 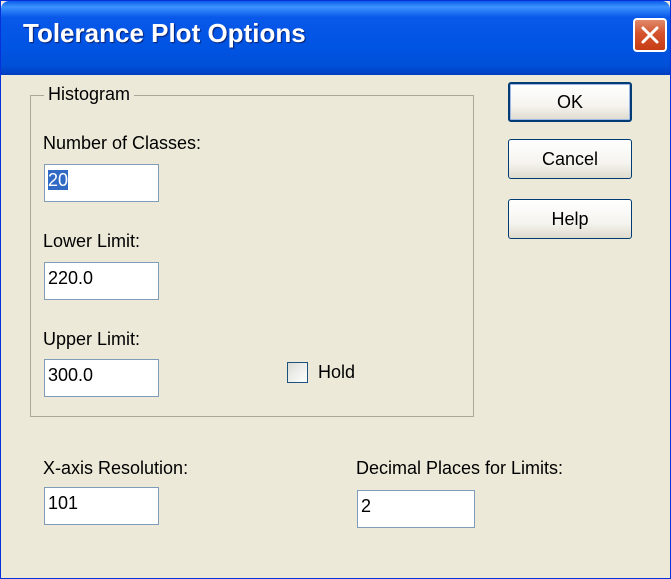 I want to click on decimal-places-label: Decimal Places for Limits:, so click(x=460, y=468).